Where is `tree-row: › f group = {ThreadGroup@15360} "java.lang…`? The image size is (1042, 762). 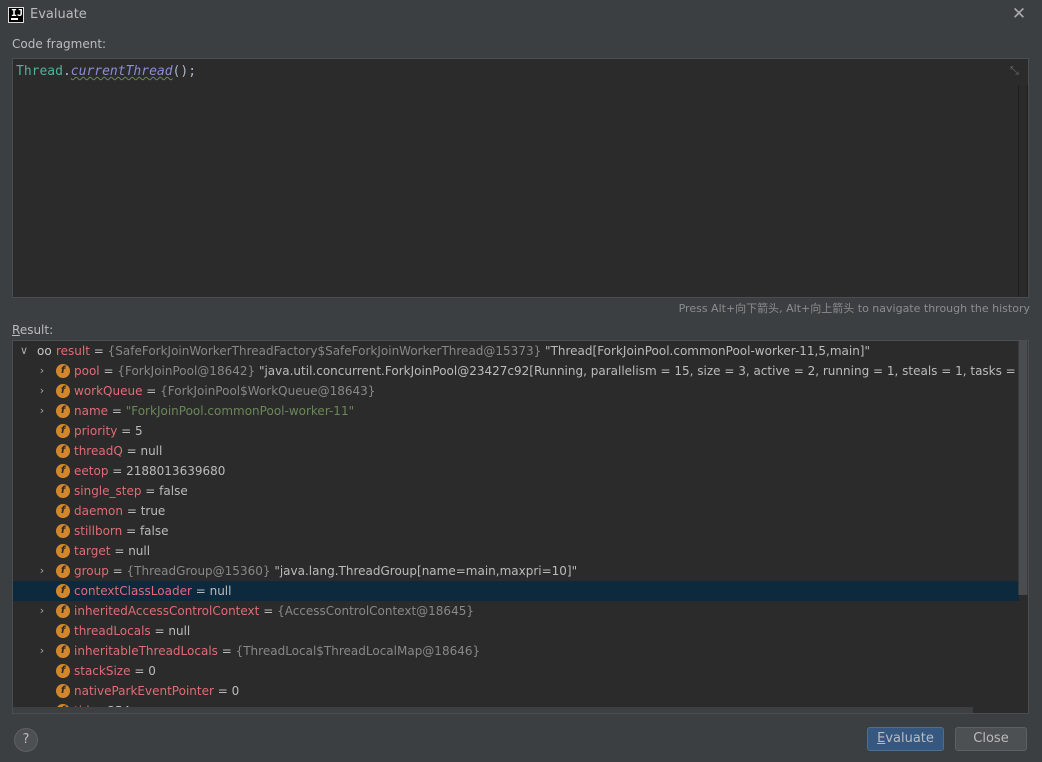
tree-row: › f group = {ThreadGroup@15360} "java.lang… is located at coordinates (516, 571).